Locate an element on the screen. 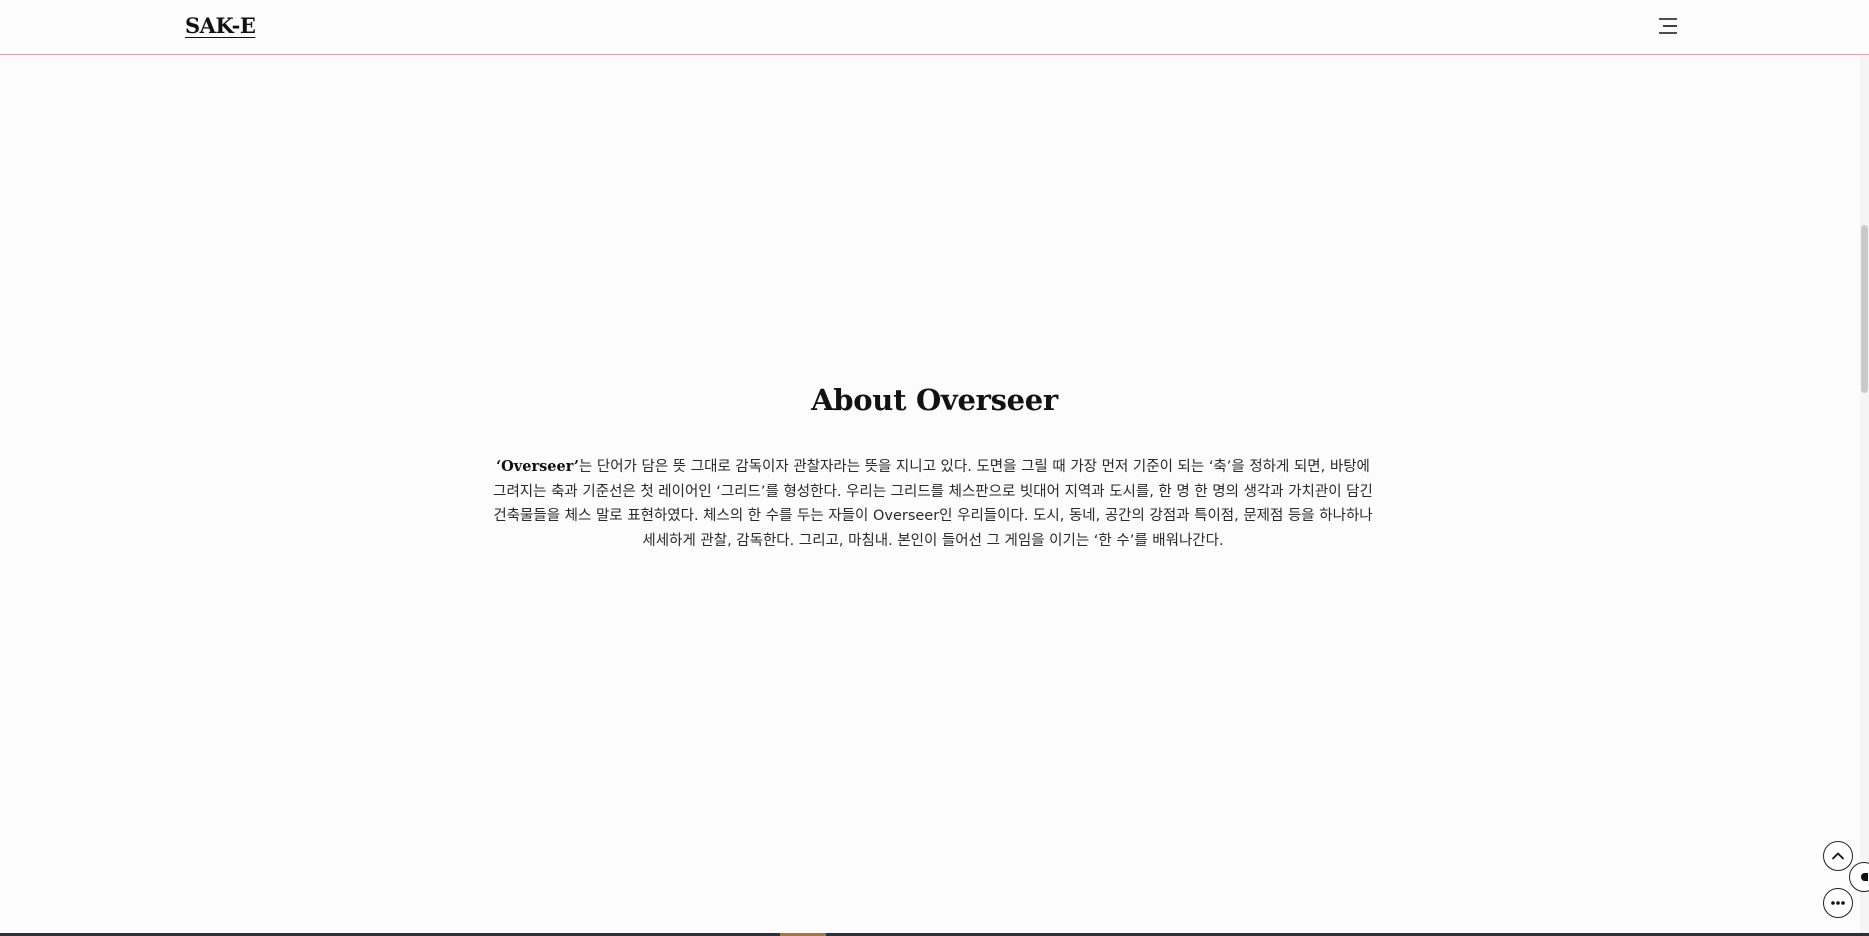 This screenshot has width=1869, height=936. site-logo: SAK-E is located at coordinates (220, 25).